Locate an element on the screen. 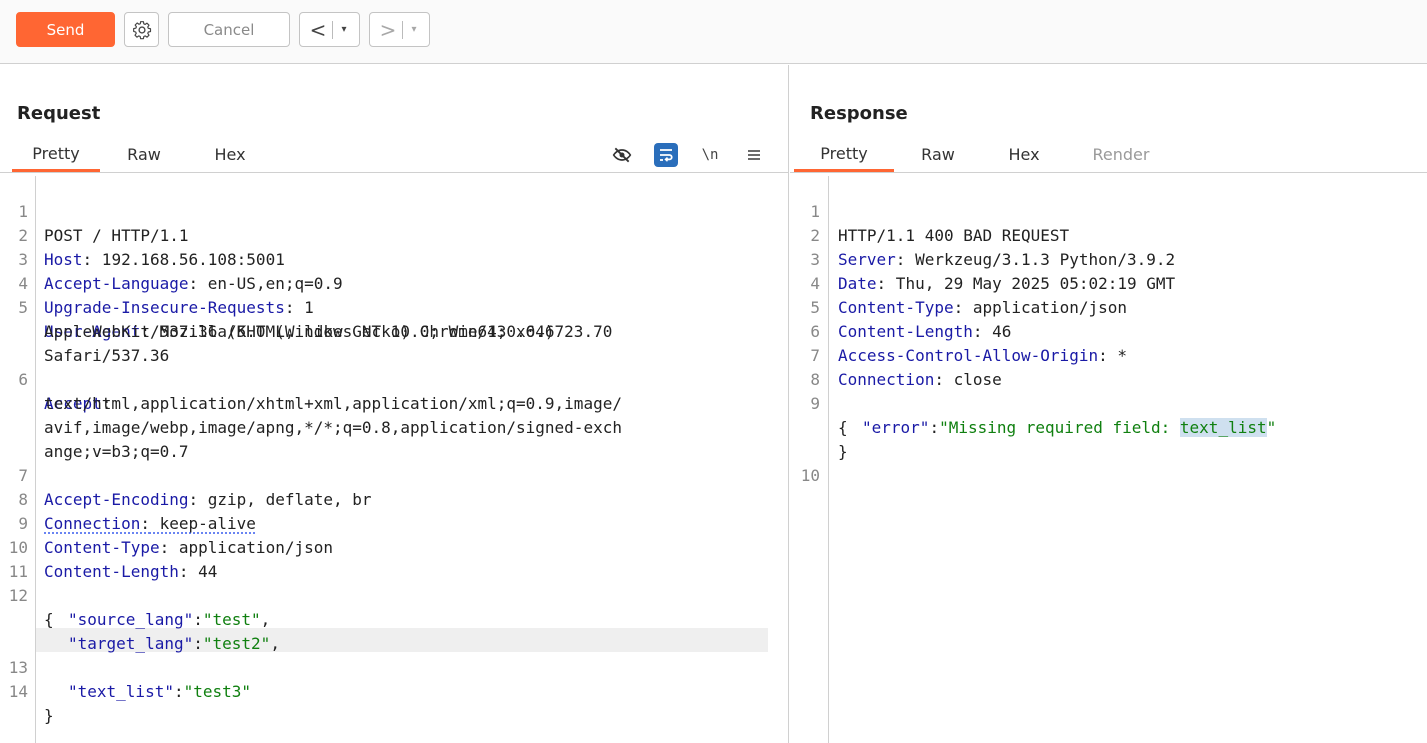 This screenshot has height=743, width=1427. header-key: Accept-Encoding is located at coordinates (116, 499).